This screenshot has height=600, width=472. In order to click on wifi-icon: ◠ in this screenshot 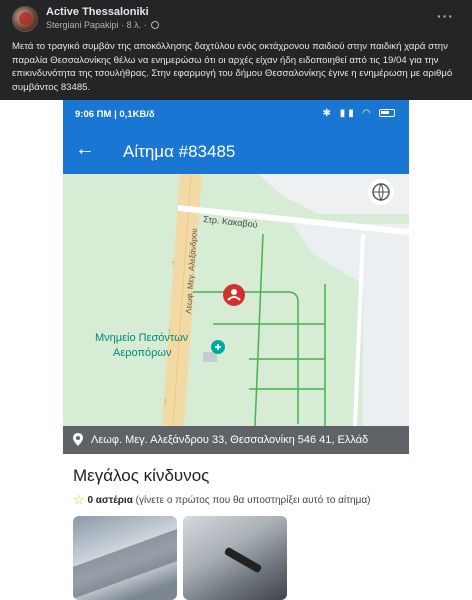, I will do `click(368, 113)`.